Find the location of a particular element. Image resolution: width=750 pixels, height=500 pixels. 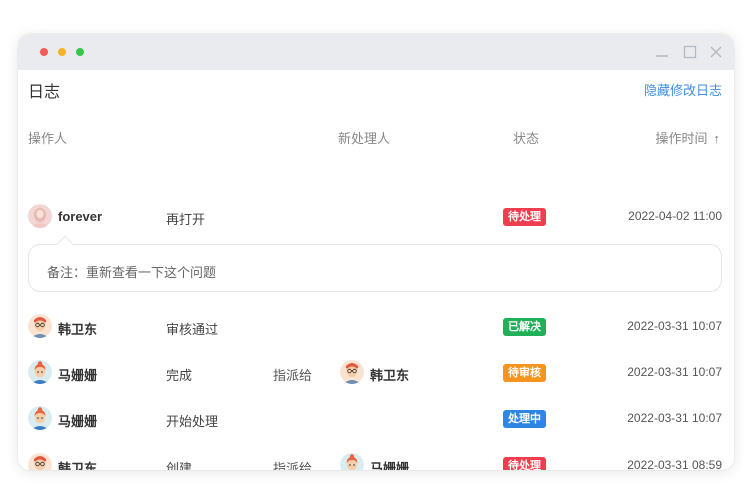

action-label: 再打开 is located at coordinates (186, 219).